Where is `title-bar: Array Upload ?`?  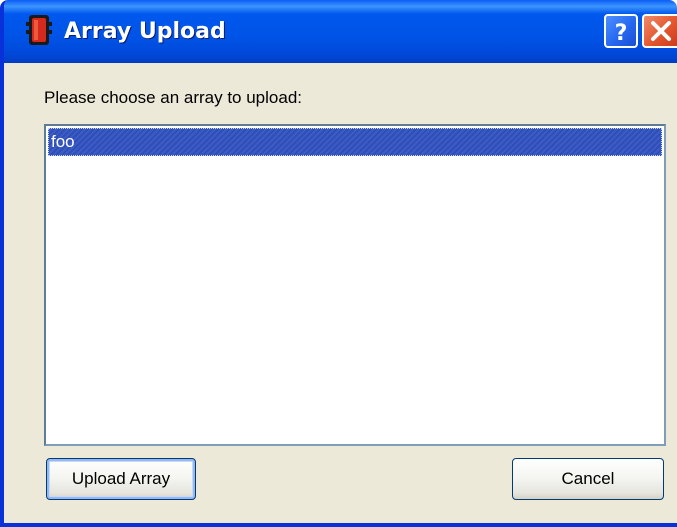
title-bar: Array Upload ? is located at coordinates (340, 31).